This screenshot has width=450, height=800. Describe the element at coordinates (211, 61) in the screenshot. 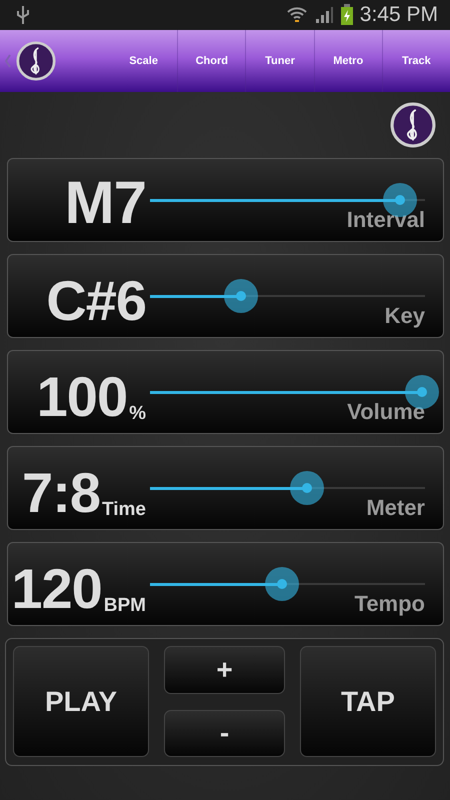

I see `nav-tab: Chord` at that location.